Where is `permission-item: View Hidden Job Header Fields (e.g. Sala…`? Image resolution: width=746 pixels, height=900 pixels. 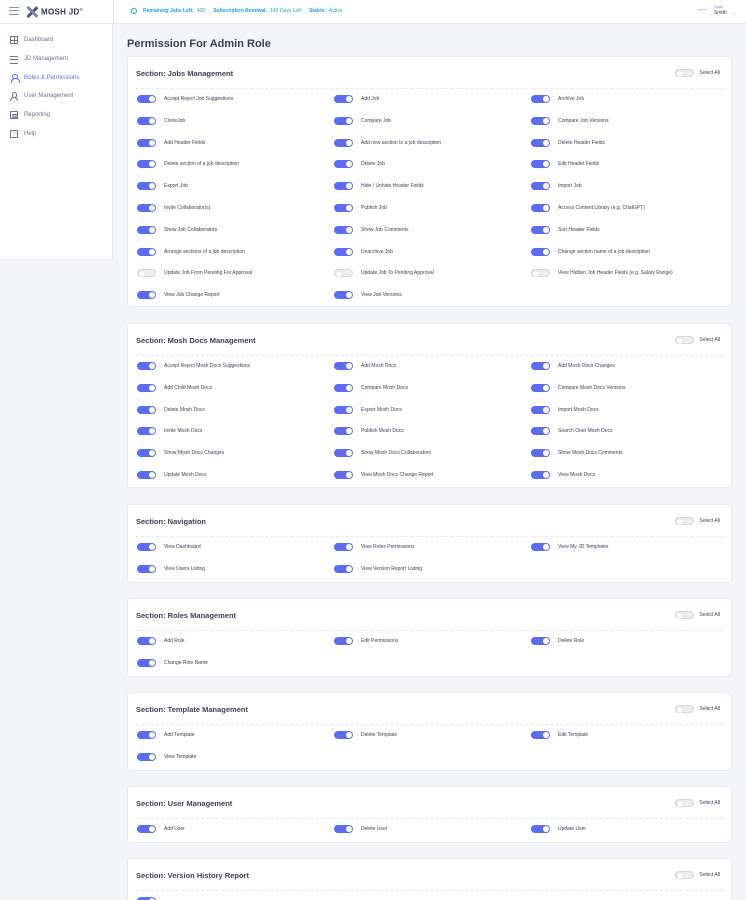 permission-item: View Hidden Job Header Fields (e.g. Sala… is located at coordinates (602, 273).